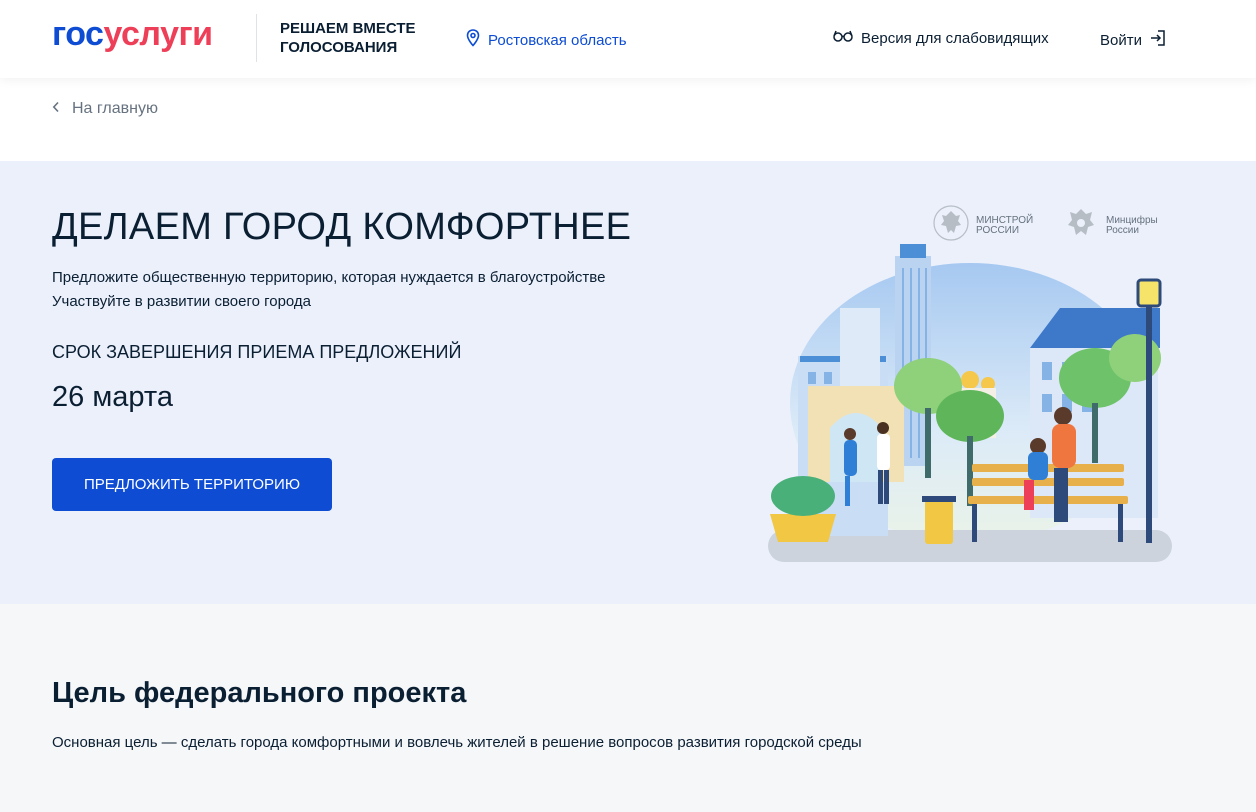  Describe the element at coordinates (56, 109) in the screenshot. I see `chevron-left-icon` at that location.